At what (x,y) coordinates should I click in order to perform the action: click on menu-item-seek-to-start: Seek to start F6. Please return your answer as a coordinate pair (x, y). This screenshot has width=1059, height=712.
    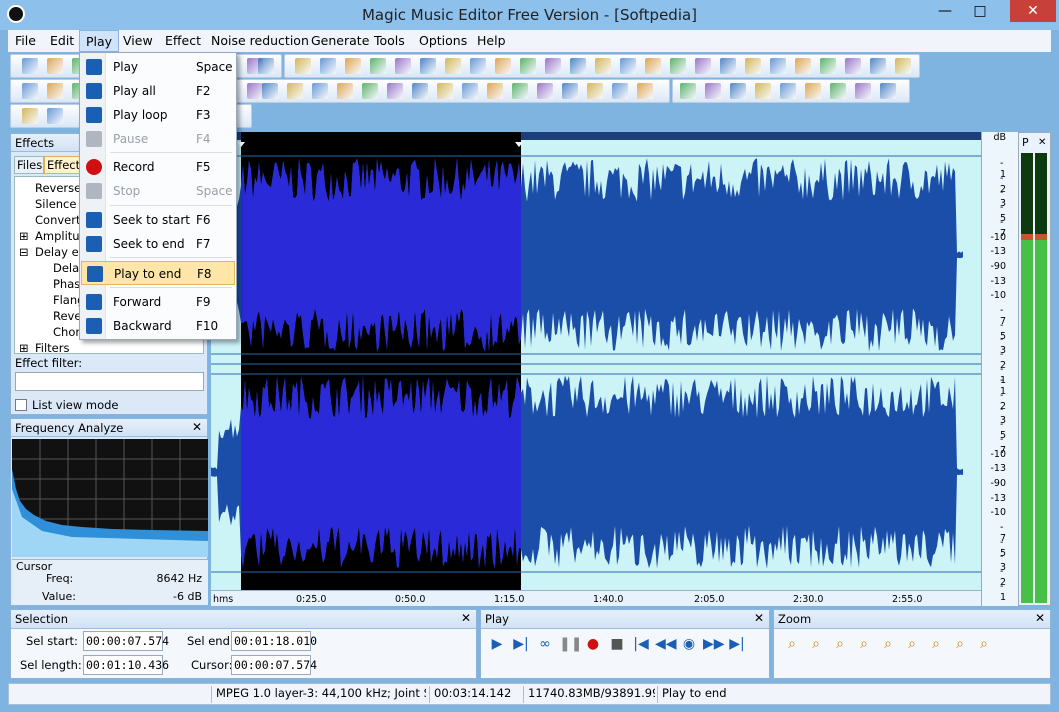
    Looking at the image, I should click on (158, 220).